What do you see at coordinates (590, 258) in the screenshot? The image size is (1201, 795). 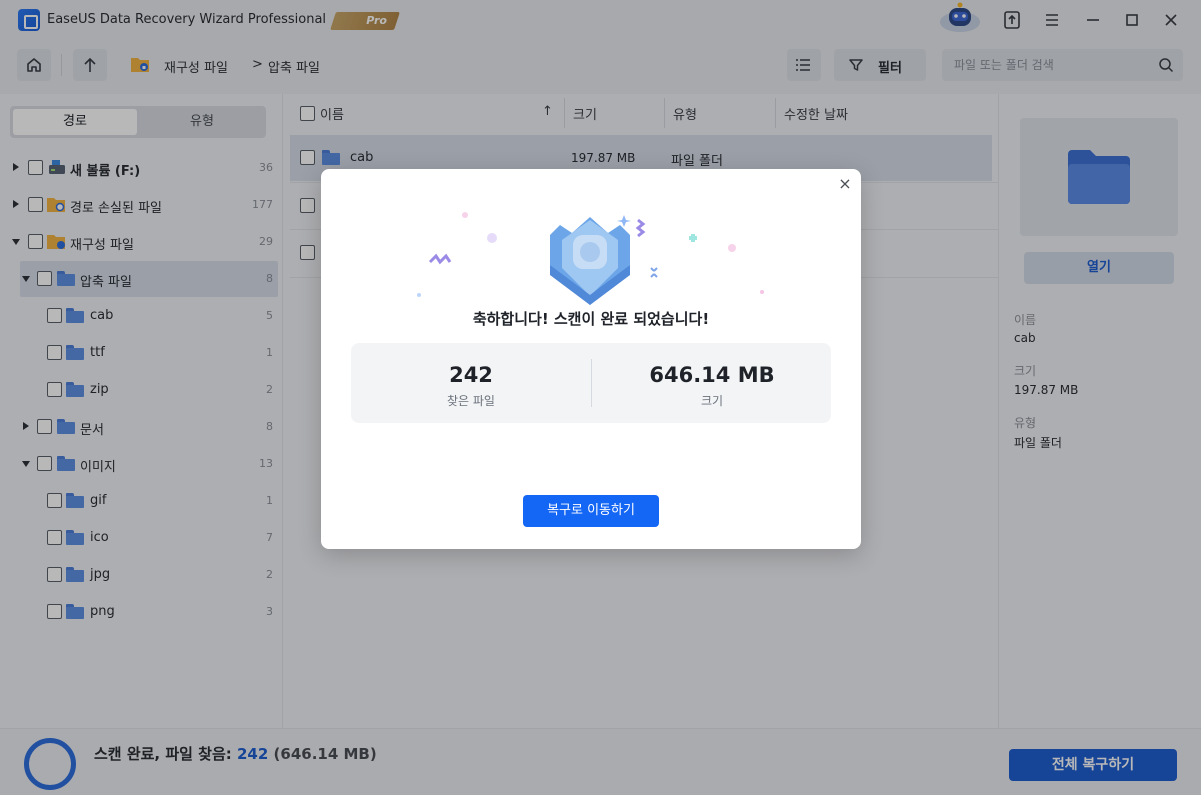 I see `trophy-illustration-icon` at bounding box center [590, 258].